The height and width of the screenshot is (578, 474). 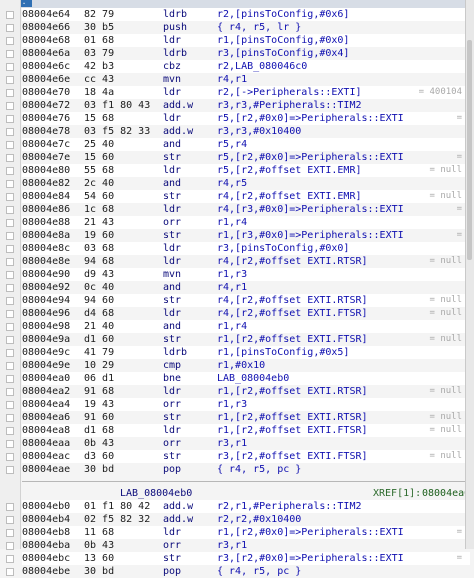 I want to click on listing-row: 08004e82 2c 40 and r4,r5, so click(x=246, y=183).